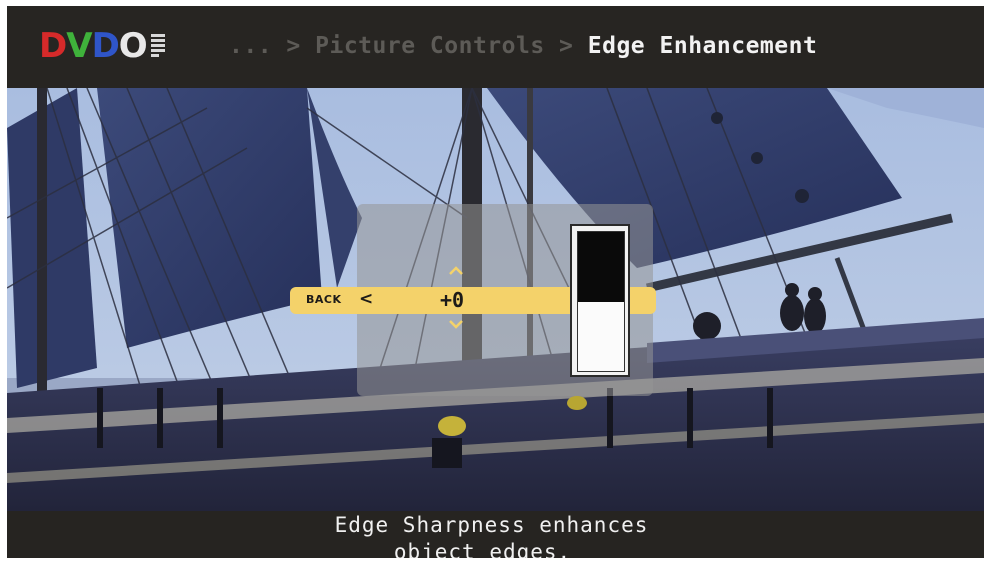  I want to click on back-button: BACK, so click(324, 300).